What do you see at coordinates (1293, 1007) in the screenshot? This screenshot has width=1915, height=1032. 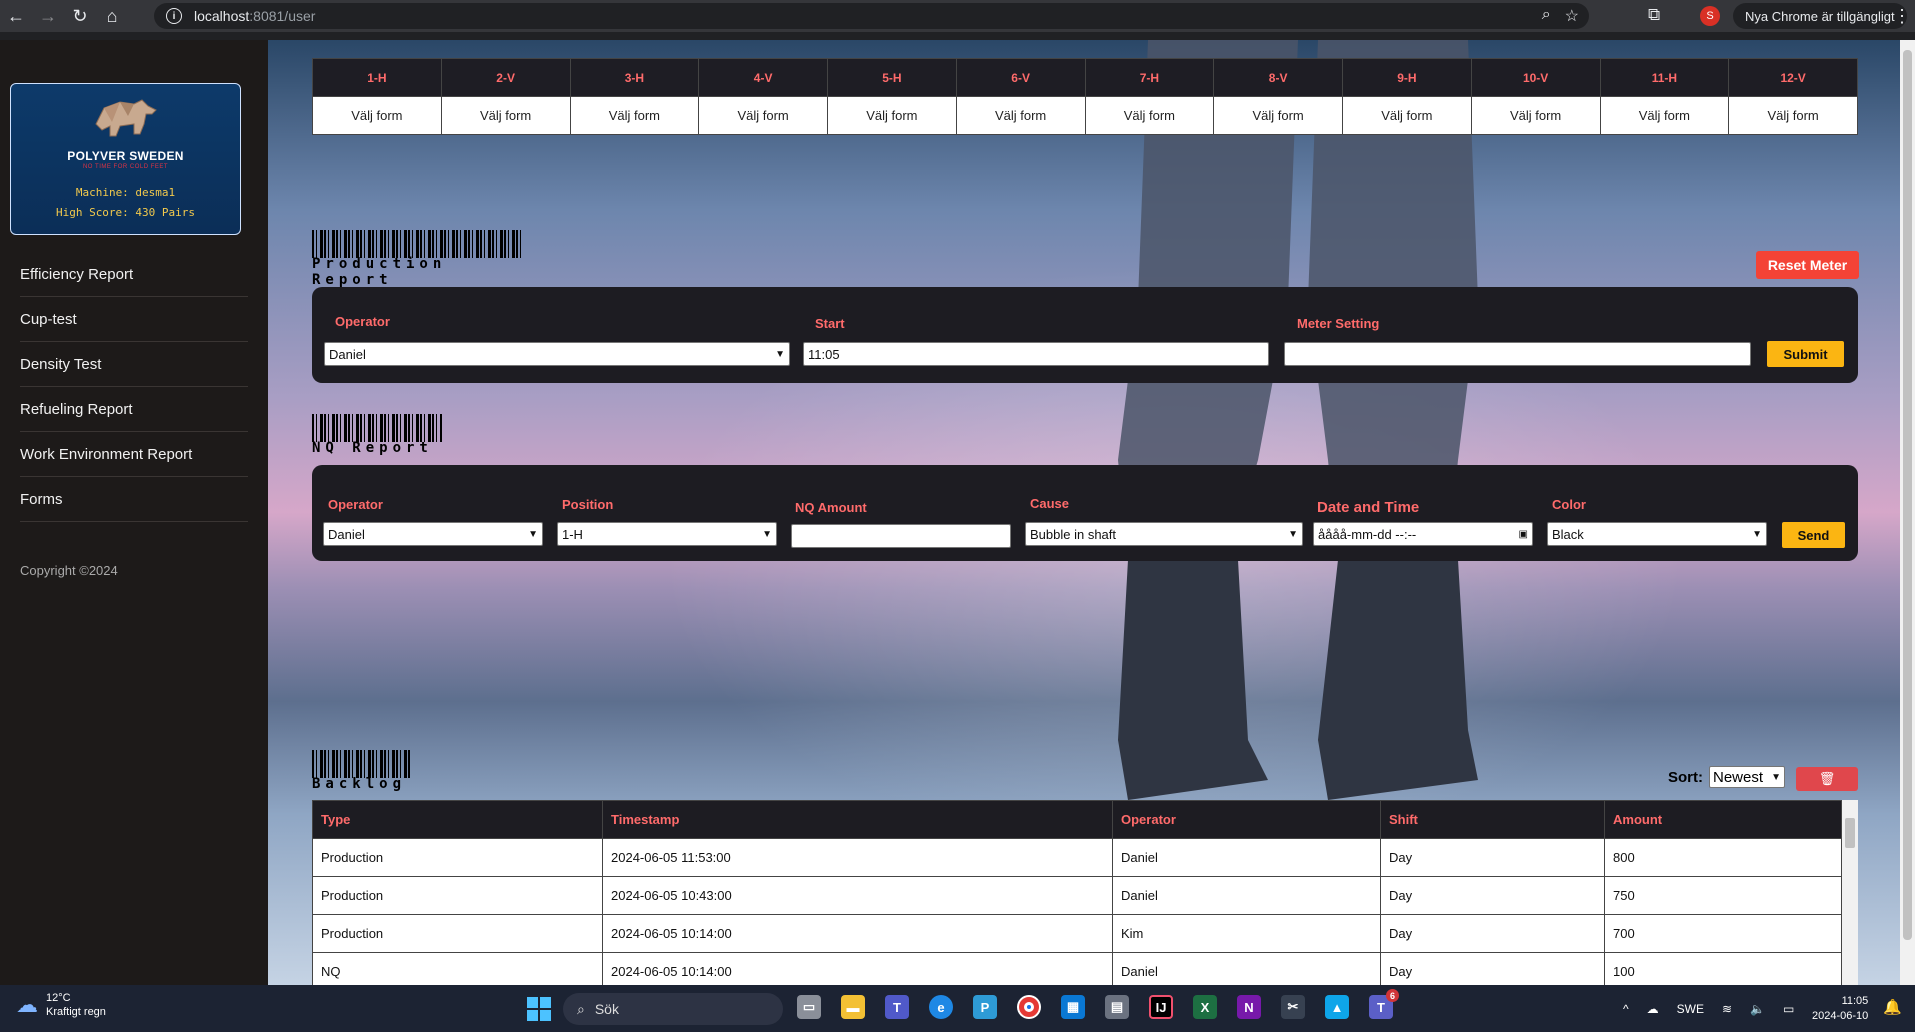 I see `snipping-tool-icon: ✂` at bounding box center [1293, 1007].